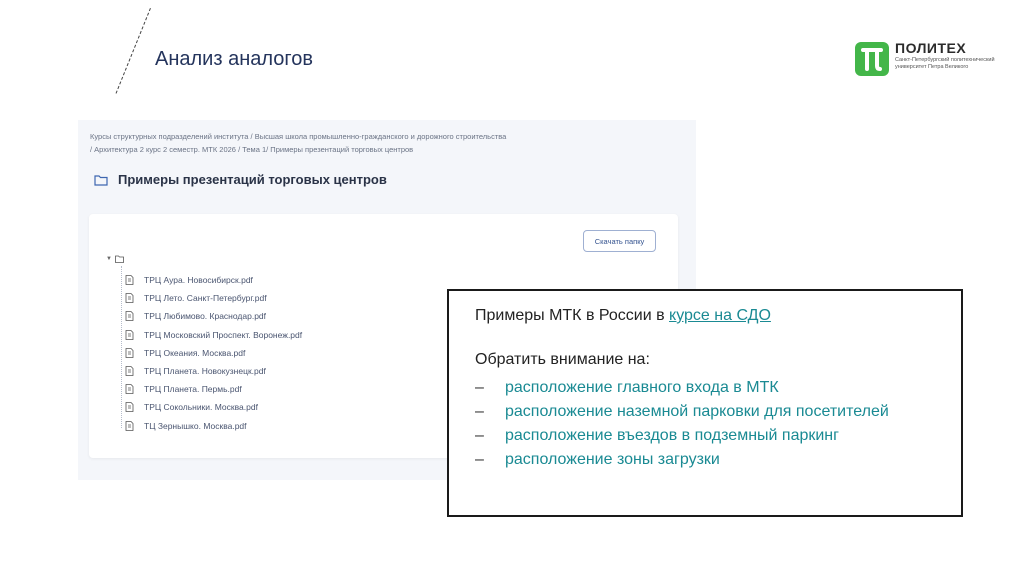 The image size is (1024, 574). What do you see at coordinates (109, 259) in the screenshot?
I see `caret-down-icon: ▼` at bounding box center [109, 259].